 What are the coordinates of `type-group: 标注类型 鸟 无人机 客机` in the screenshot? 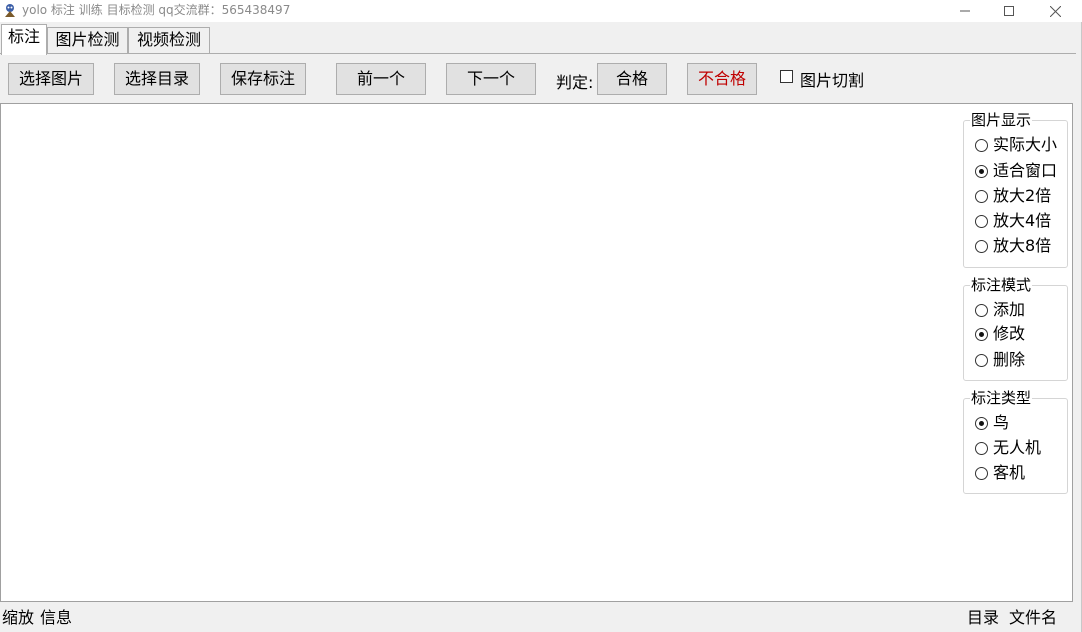 It's located at (1015, 441).